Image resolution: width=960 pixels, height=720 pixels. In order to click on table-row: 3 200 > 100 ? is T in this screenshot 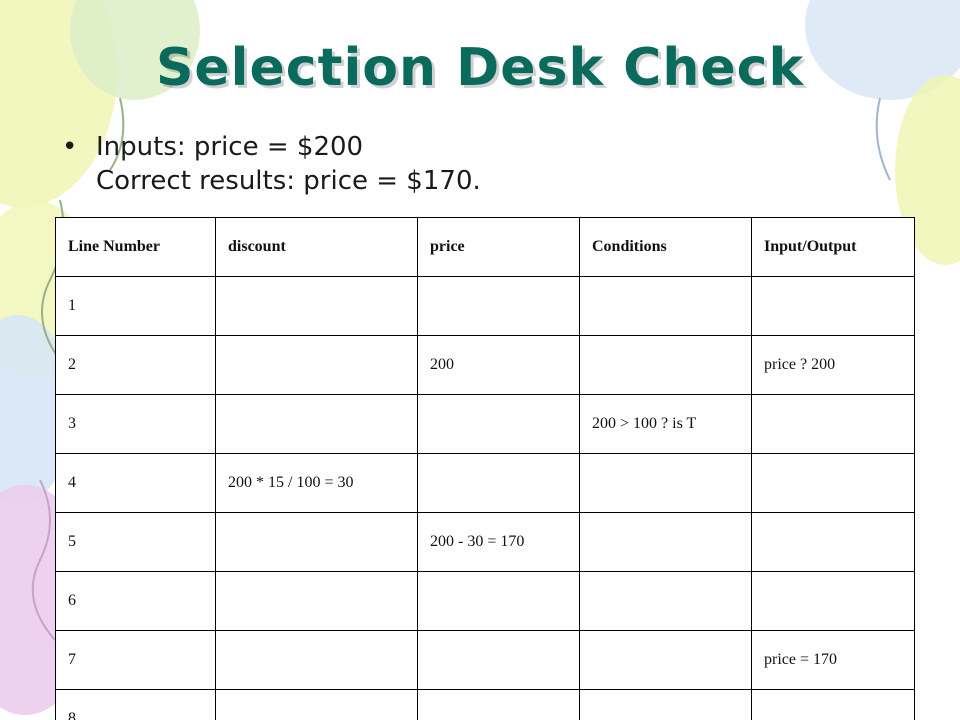, I will do `click(485, 424)`.